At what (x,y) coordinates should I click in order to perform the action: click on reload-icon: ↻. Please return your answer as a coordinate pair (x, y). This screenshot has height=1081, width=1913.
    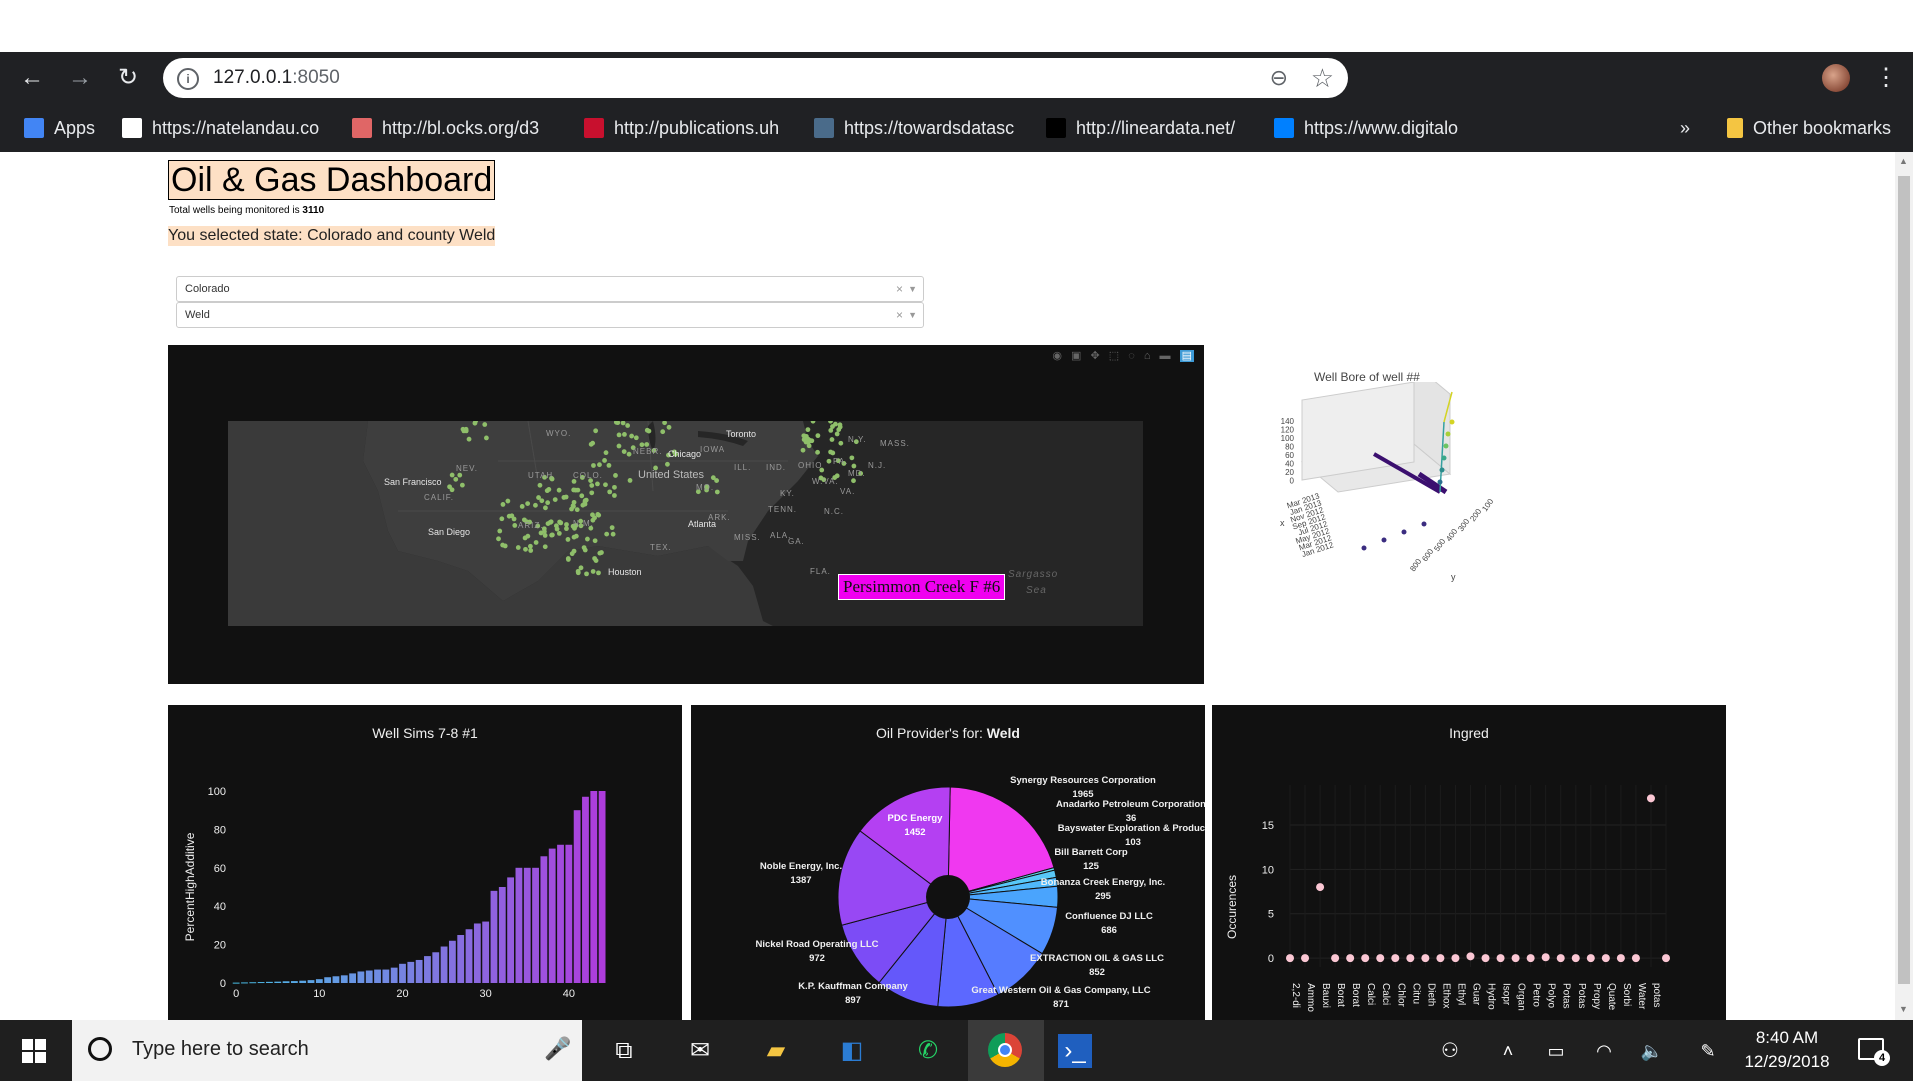
    Looking at the image, I should click on (128, 78).